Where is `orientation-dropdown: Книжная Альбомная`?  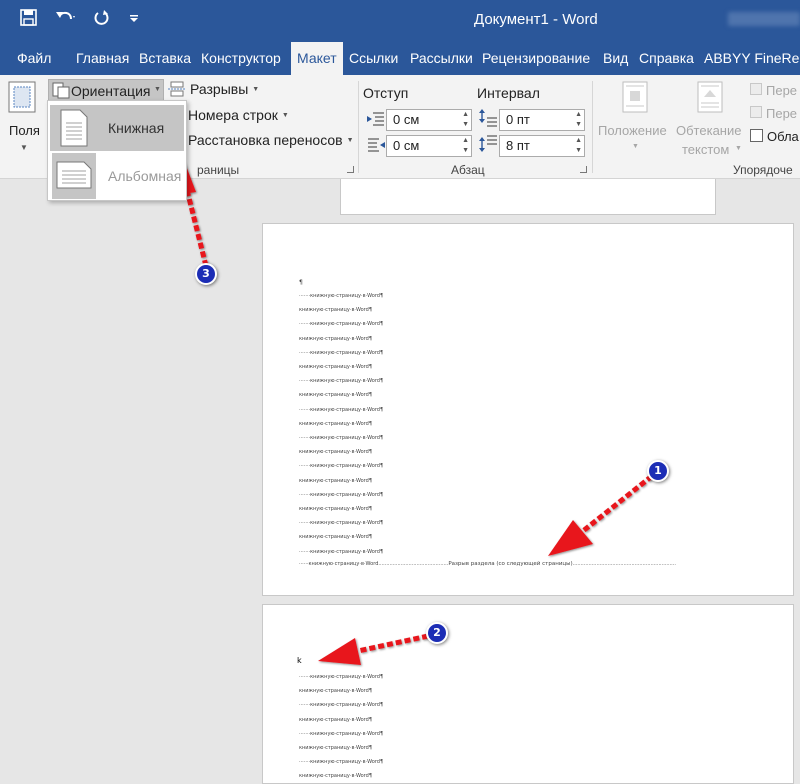
orientation-dropdown: Книжная Альбомная is located at coordinates (117, 150).